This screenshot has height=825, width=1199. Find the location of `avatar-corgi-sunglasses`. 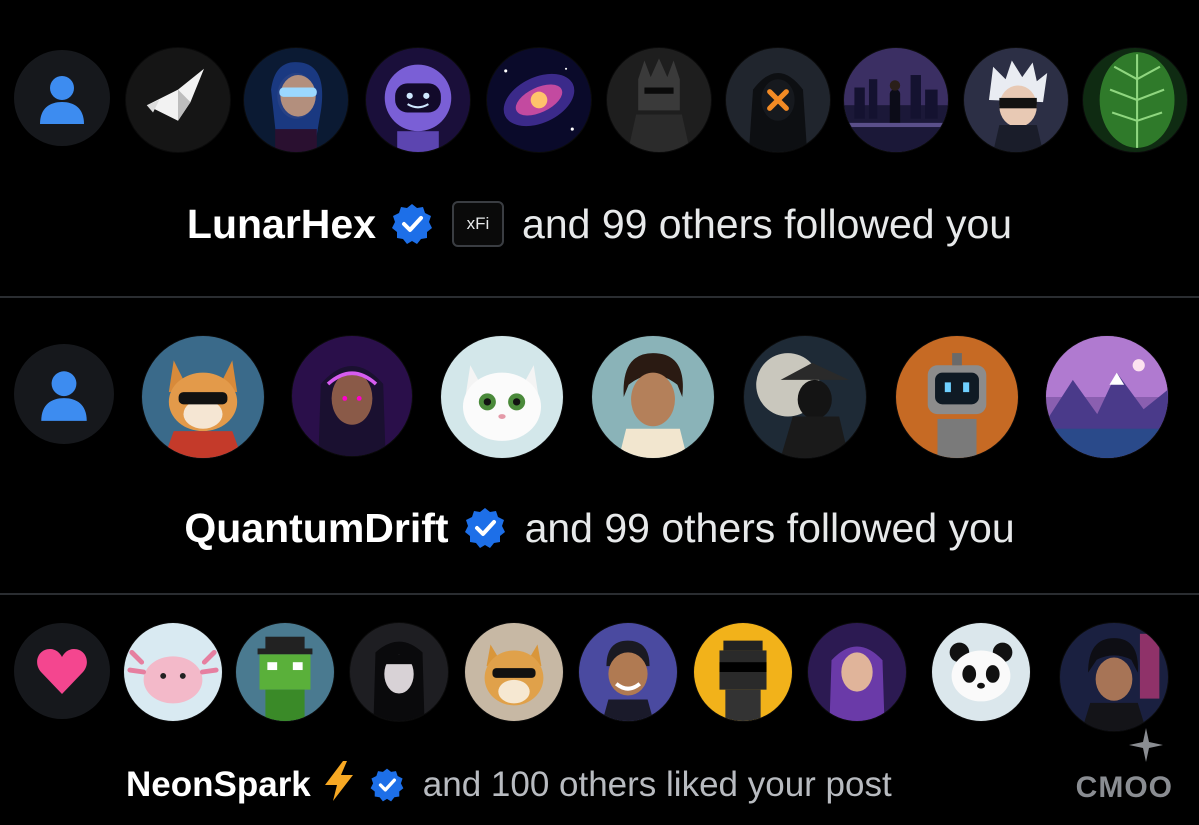

avatar-corgi-sunglasses is located at coordinates (203, 397).